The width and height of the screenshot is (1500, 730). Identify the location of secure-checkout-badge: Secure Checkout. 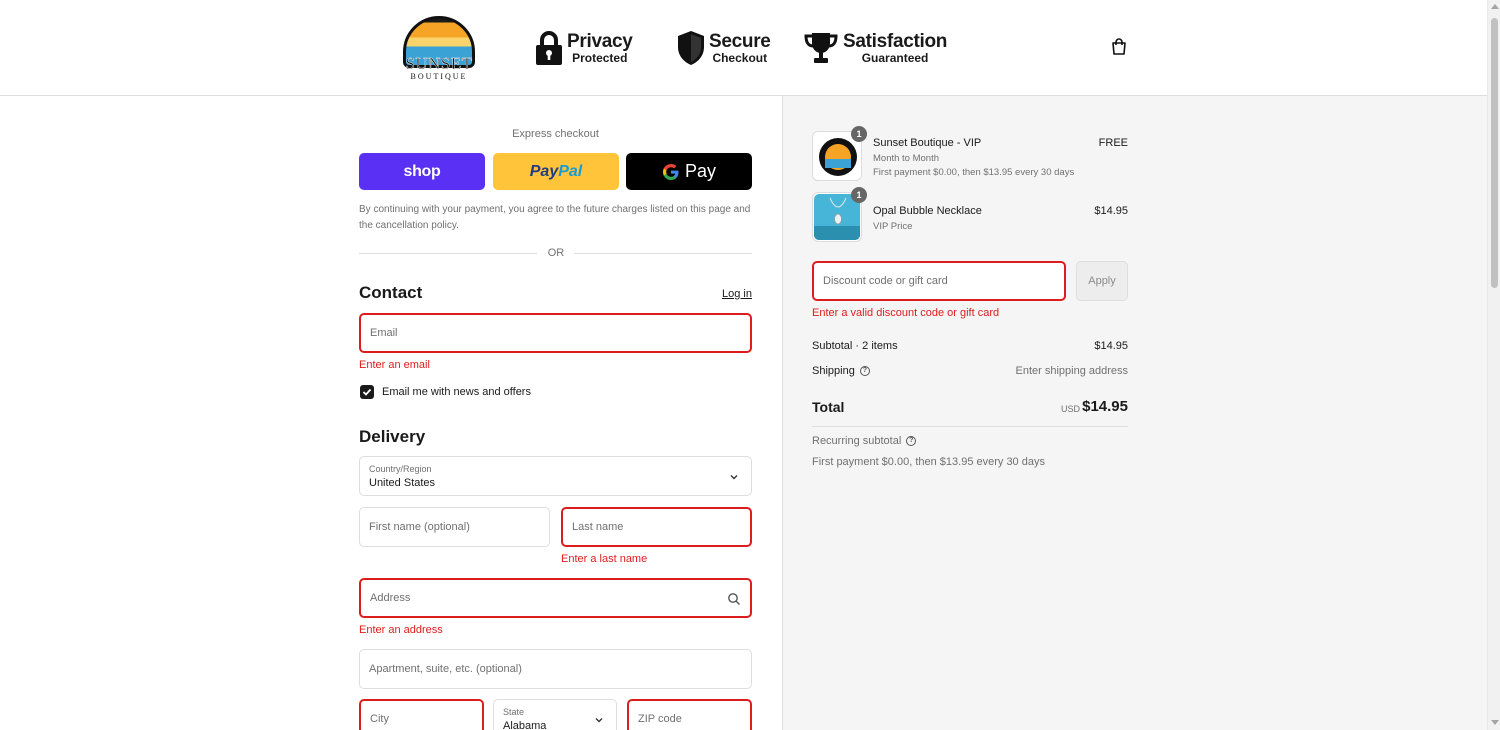
(724, 48).